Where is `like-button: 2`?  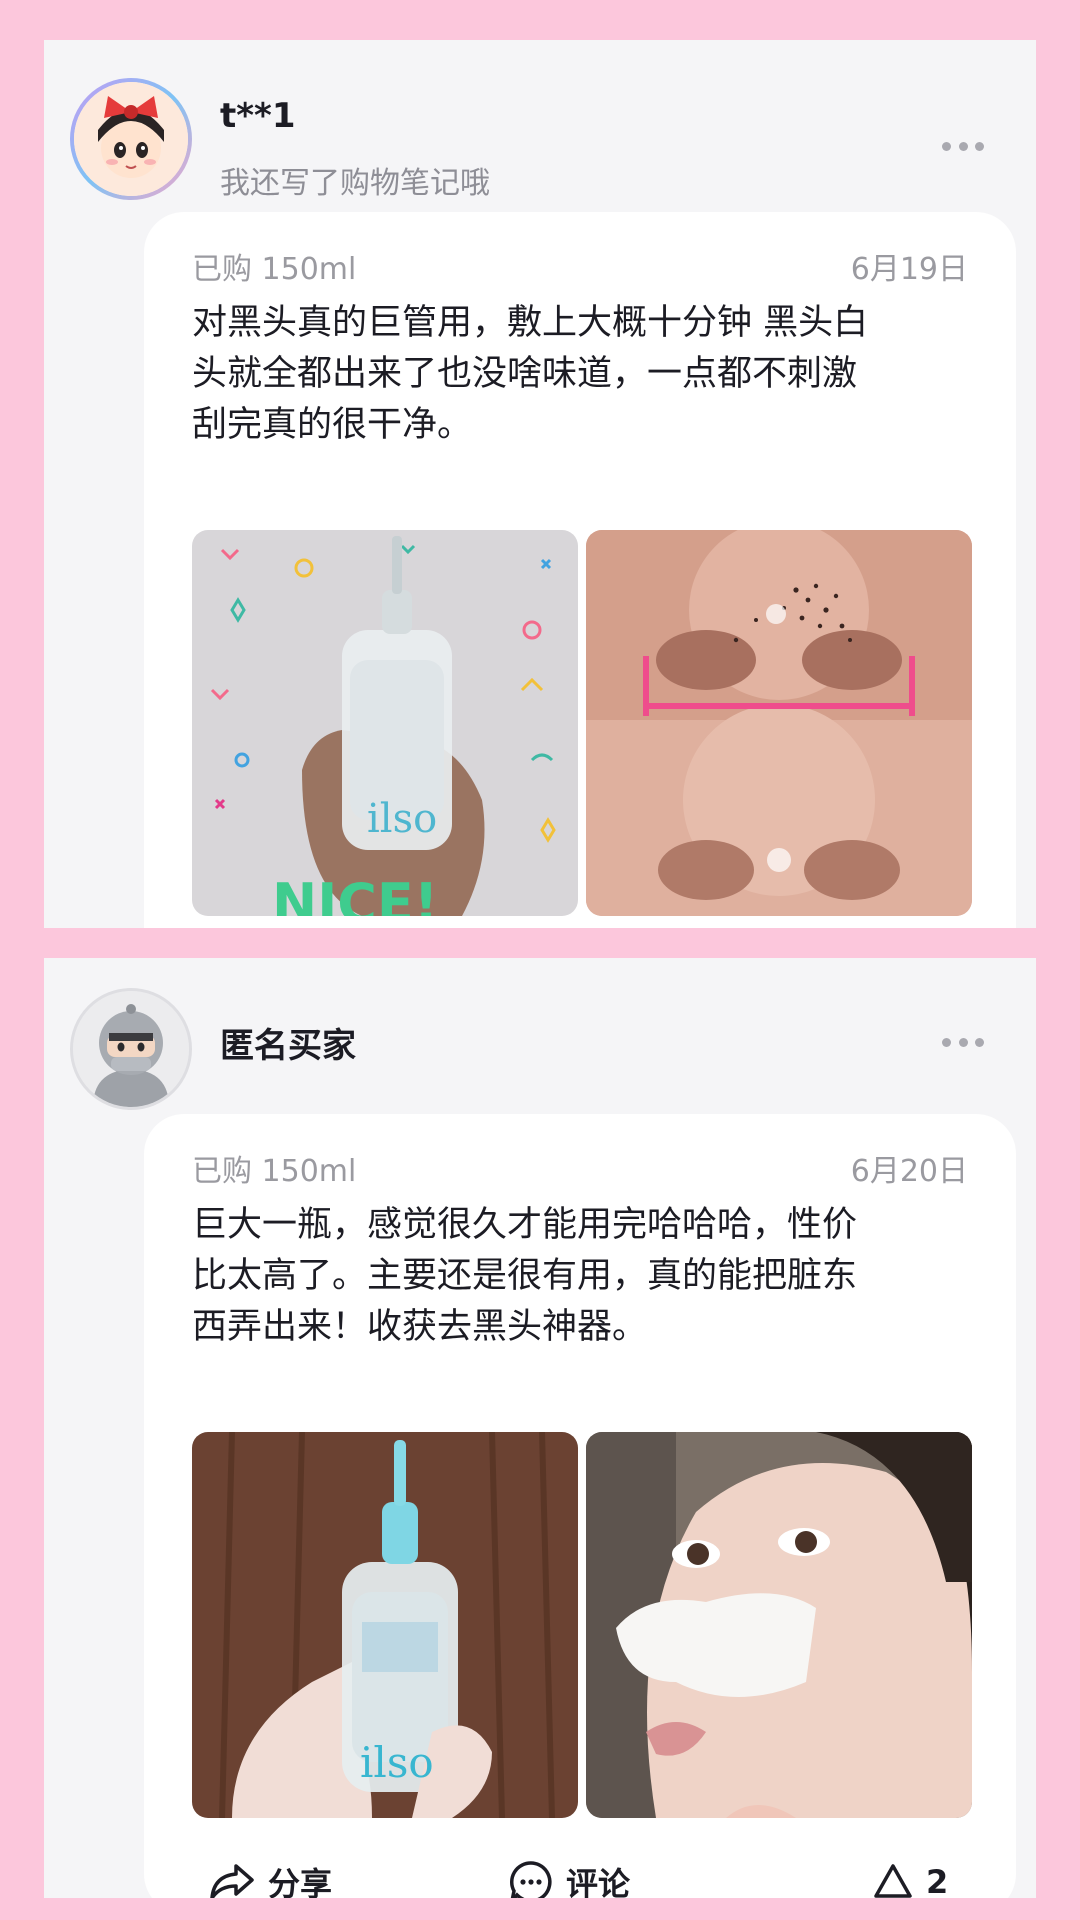
like-button: 2 is located at coordinates (910, 1870).